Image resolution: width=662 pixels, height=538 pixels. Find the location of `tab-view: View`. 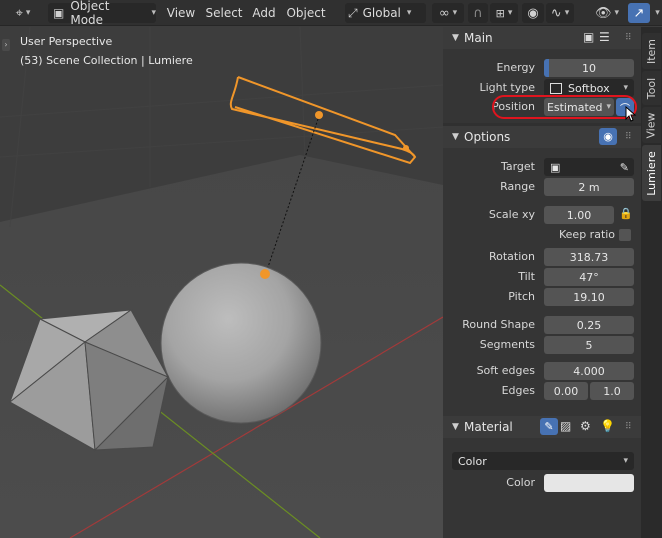

tab-view: View is located at coordinates (651, 125).